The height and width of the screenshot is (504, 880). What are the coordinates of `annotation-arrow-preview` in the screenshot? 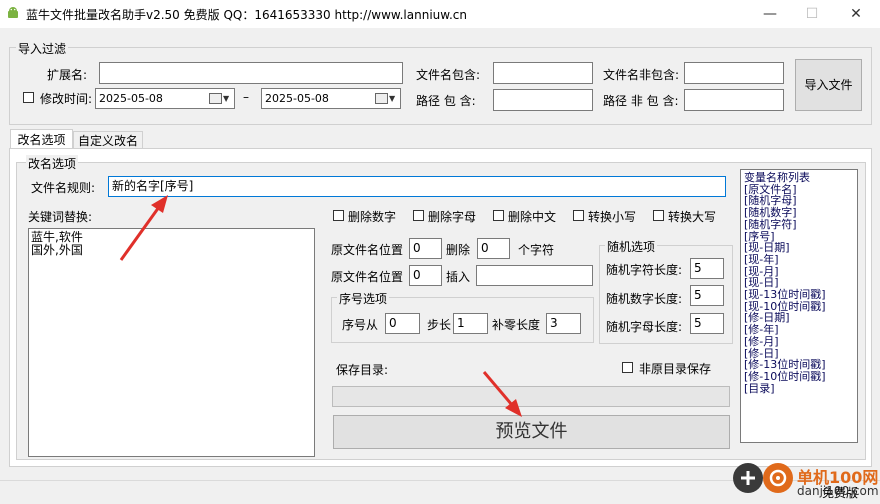 It's located at (502, 394).